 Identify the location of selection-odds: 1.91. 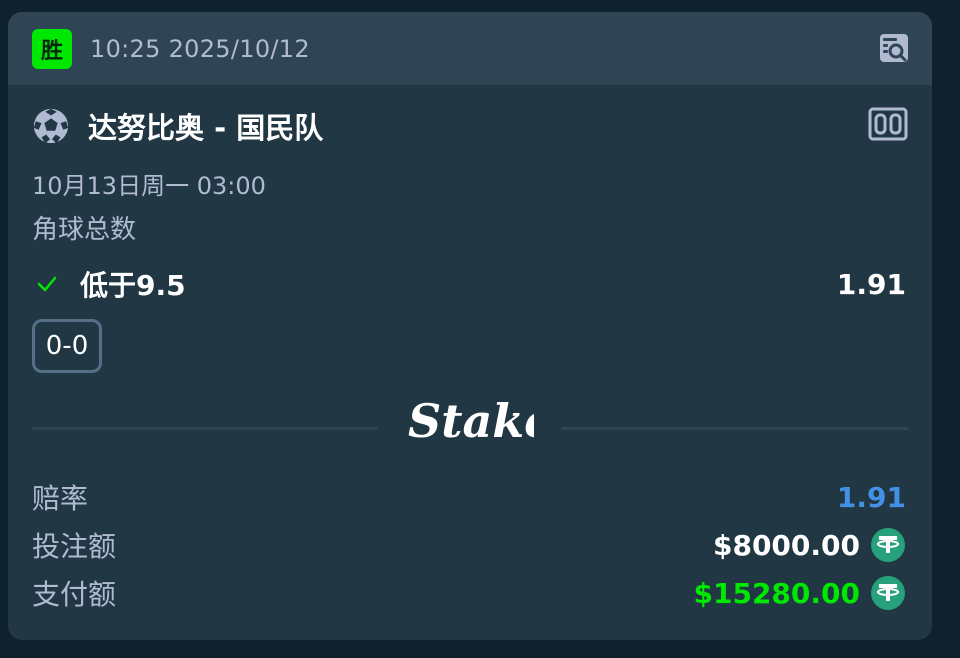
(871, 284).